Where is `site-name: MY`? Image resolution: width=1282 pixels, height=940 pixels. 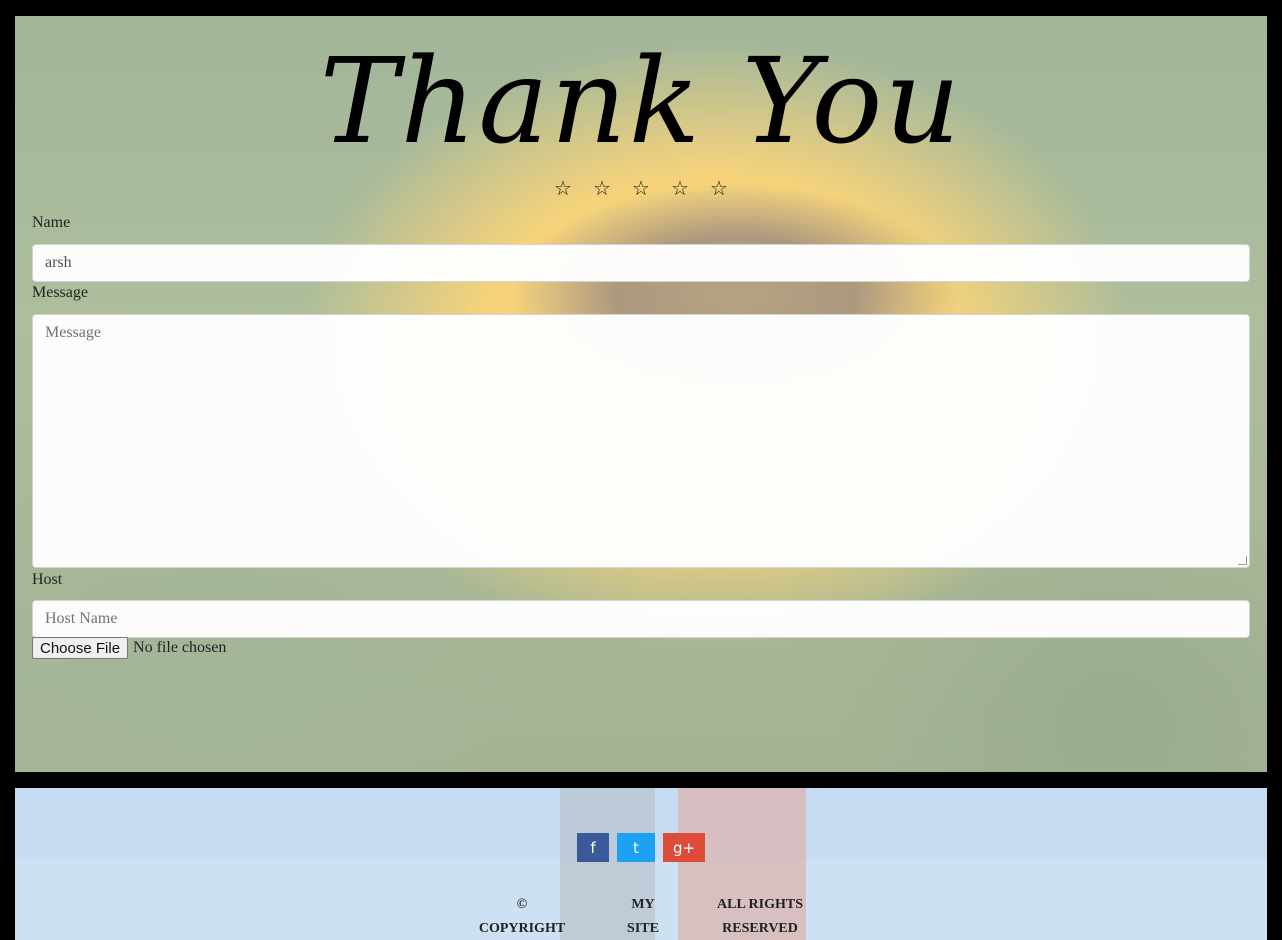 site-name: MY is located at coordinates (643, 904).